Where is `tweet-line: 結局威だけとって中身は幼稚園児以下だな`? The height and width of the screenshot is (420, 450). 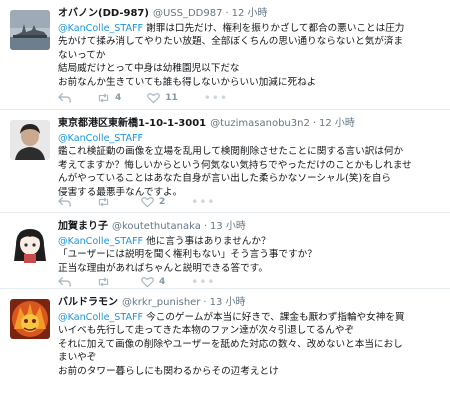
tweet-line: 結局威だけとって中身は幼稚園児以下だな is located at coordinates (149, 69).